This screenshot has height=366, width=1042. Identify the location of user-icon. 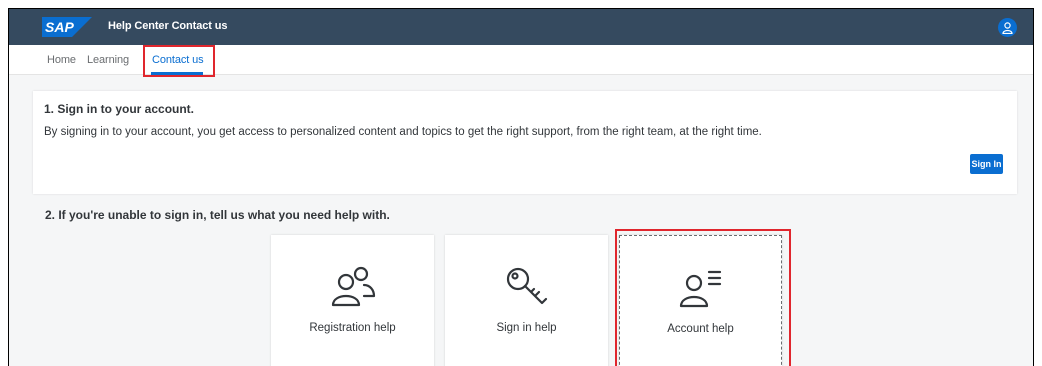
(1007, 27).